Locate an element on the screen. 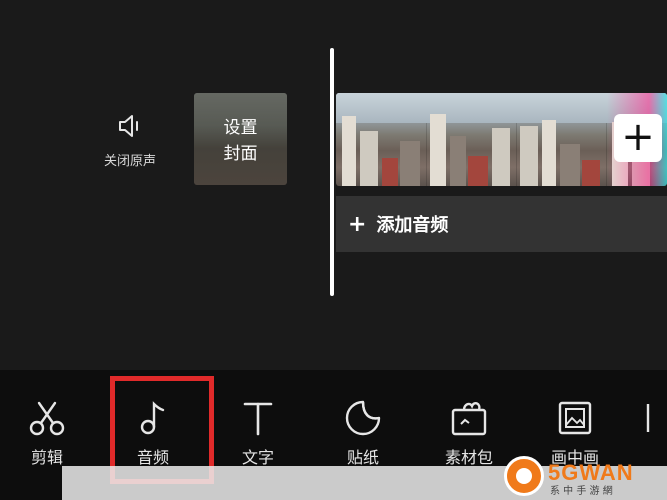 This screenshot has width=667, height=500. set-cover-line2: 封面 is located at coordinates (240, 154).